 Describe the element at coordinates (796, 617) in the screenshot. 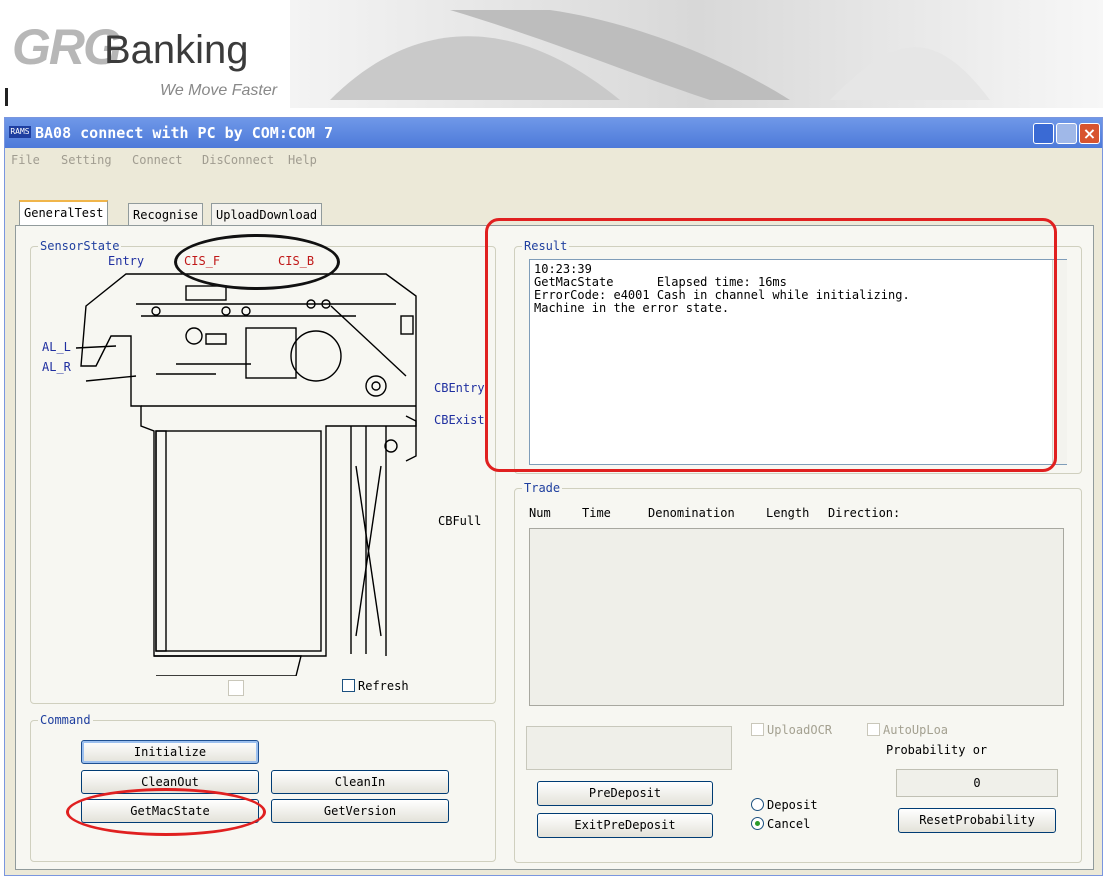

I see `trade-list` at that location.